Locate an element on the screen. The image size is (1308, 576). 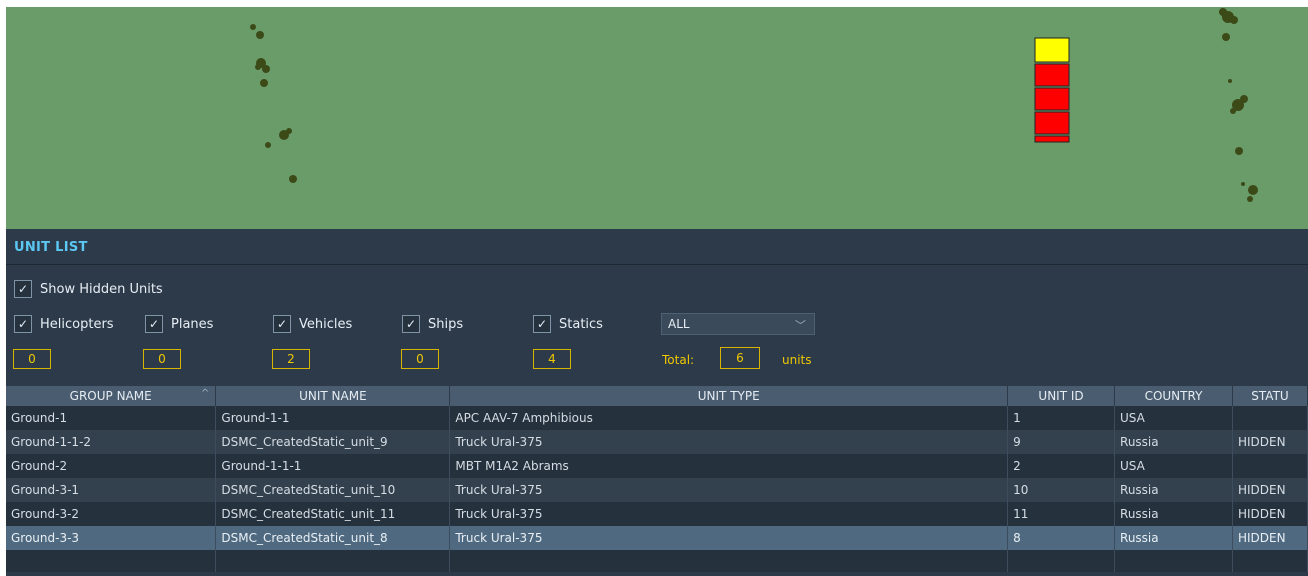
coalition-select: ALL ﹀ is located at coordinates (738, 324).